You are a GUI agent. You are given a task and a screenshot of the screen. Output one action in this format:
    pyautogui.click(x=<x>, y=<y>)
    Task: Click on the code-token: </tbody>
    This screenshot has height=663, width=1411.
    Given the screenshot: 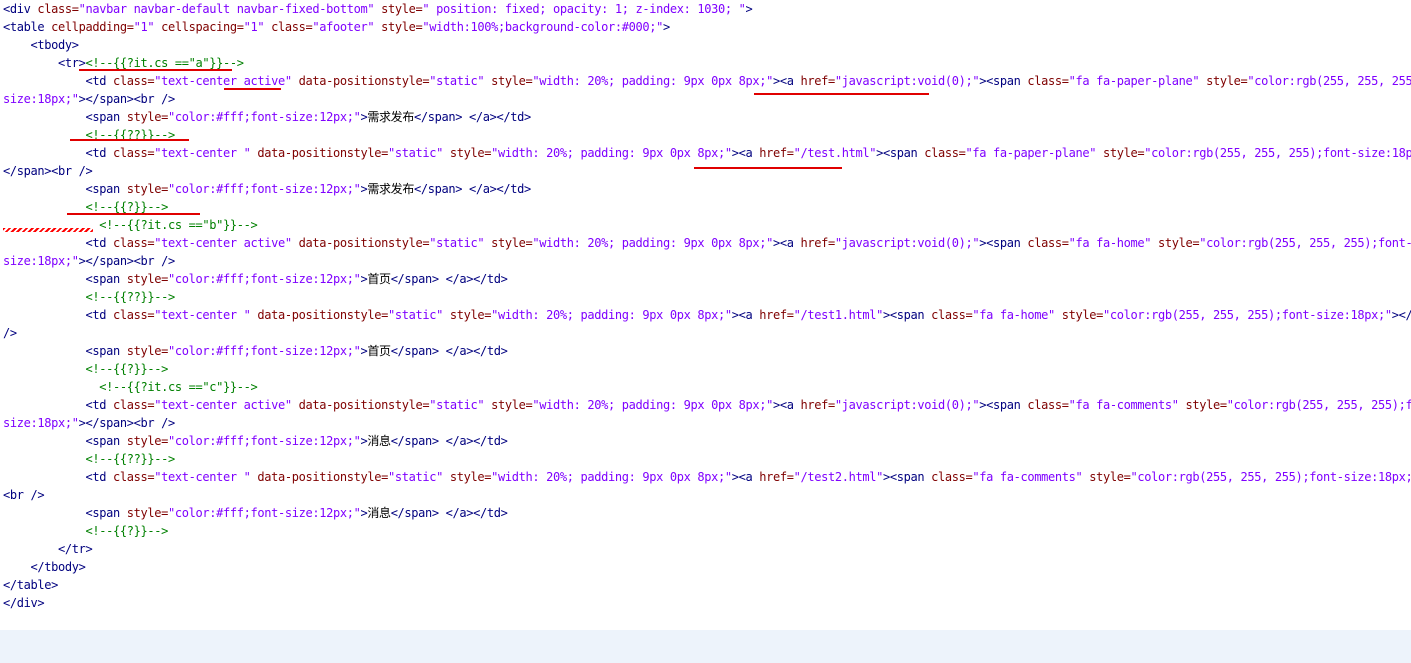 What is the action you would take?
    pyautogui.click(x=58, y=567)
    